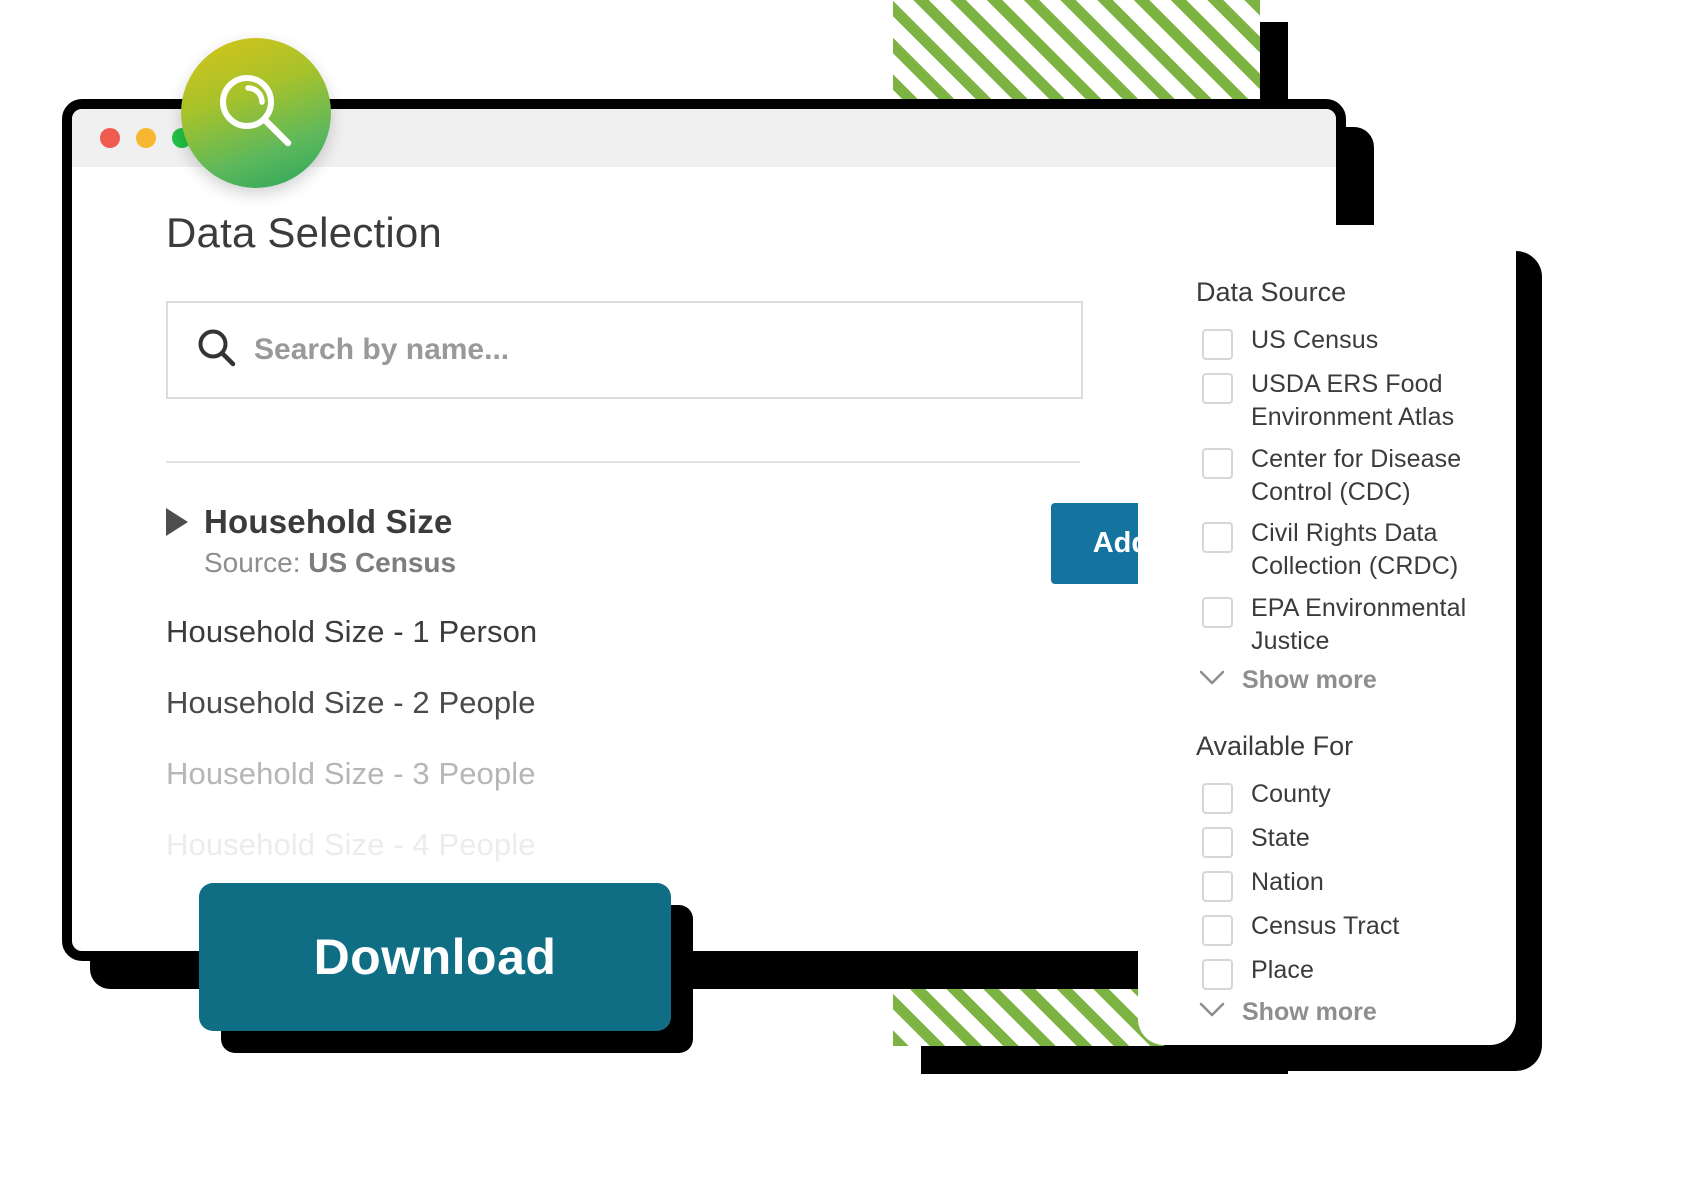 This screenshot has height=1201, width=1681. What do you see at coordinates (252, 562) in the screenshot?
I see `source-label: Source:` at bounding box center [252, 562].